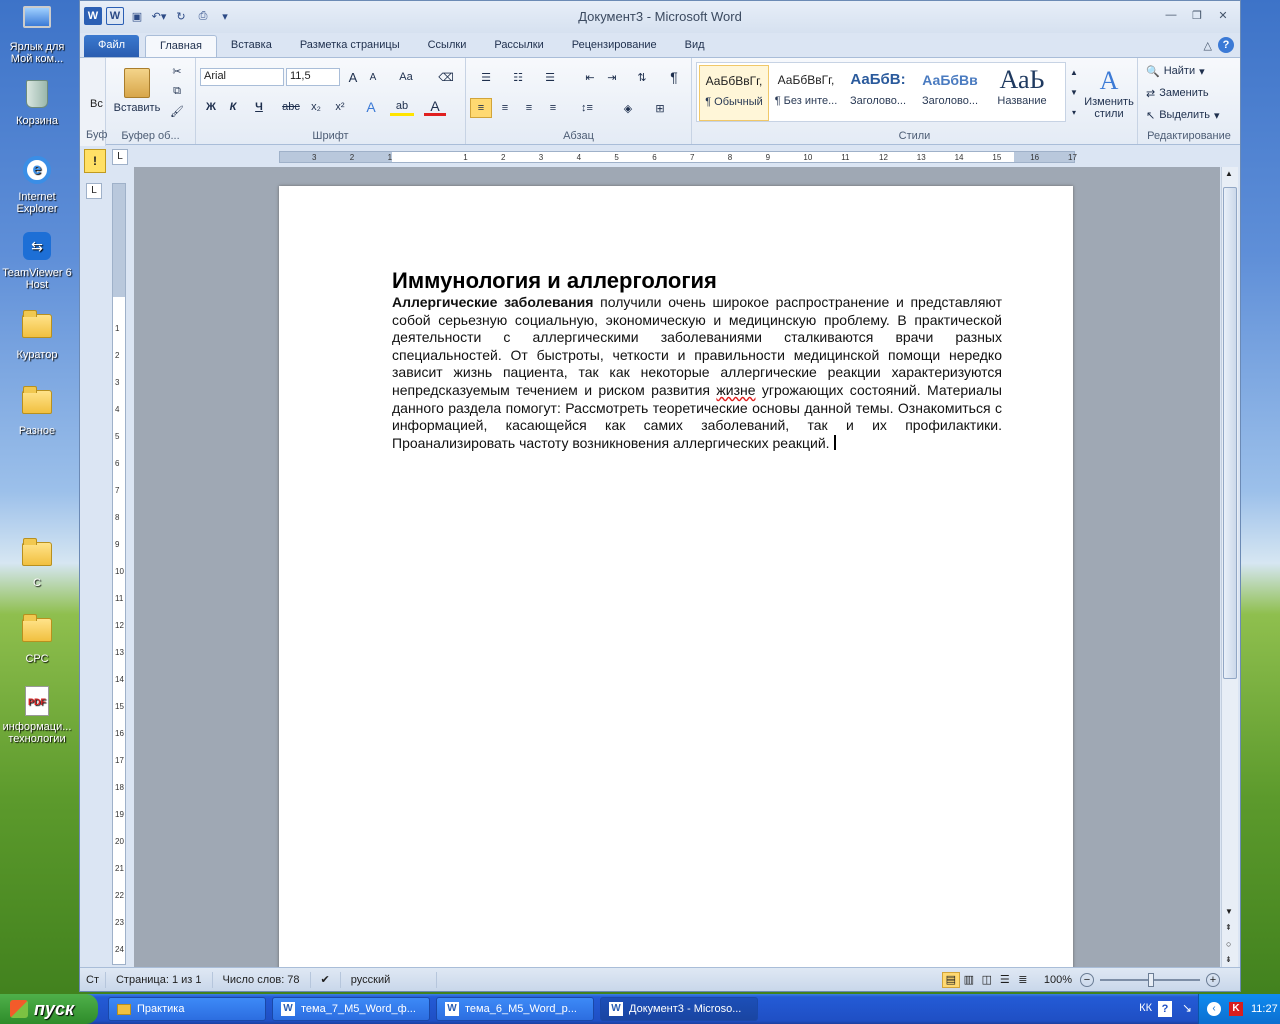 The width and height of the screenshot is (1280, 1024). What do you see at coordinates (1228, 959) in the screenshot?
I see `next-page-icon: ⇟` at bounding box center [1228, 959].